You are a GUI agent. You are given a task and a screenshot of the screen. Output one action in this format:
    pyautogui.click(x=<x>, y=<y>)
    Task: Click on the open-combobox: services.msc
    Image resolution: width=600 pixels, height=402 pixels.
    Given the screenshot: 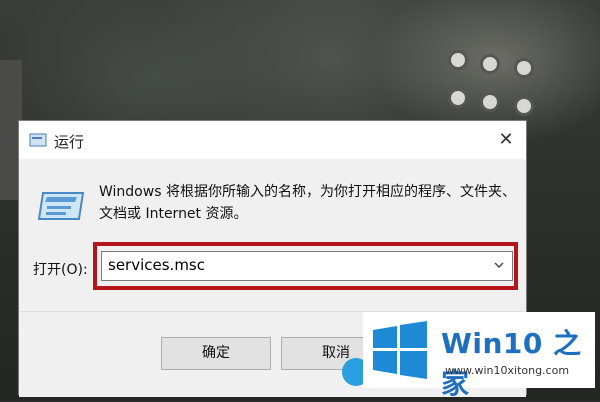 What is the action you would take?
    pyautogui.click(x=307, y=266)
    